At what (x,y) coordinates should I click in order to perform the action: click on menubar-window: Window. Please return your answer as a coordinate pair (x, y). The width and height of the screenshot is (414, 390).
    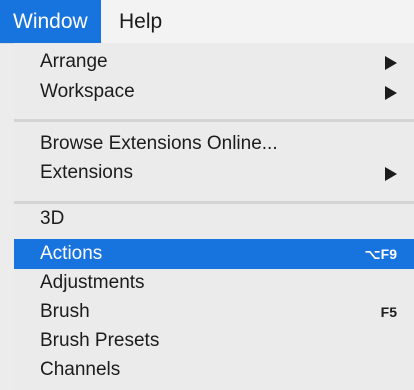
    Looking at the image, I should click on (50, 21).